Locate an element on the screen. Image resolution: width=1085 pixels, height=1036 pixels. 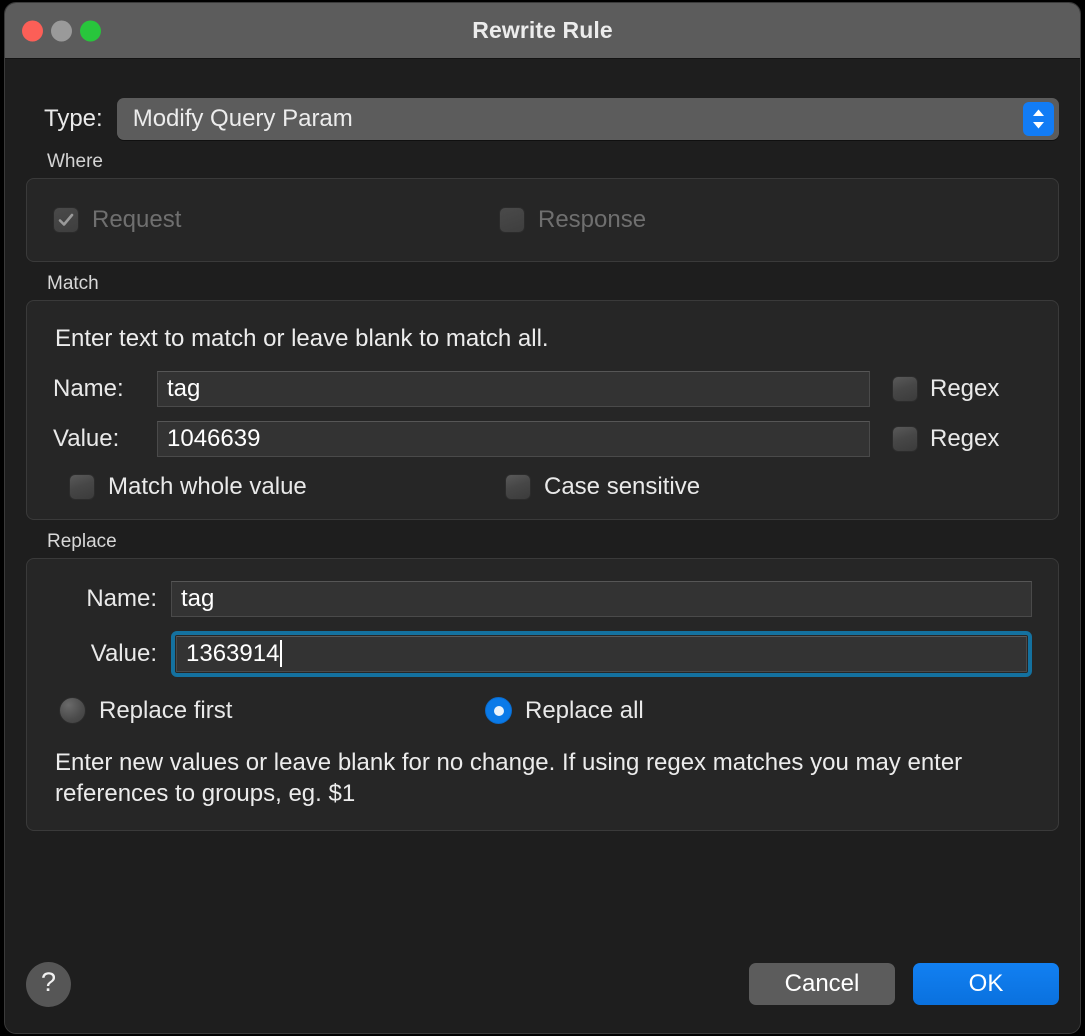
match-options-row: Match whole value Case sensitive is located at coordinates (542, 487).